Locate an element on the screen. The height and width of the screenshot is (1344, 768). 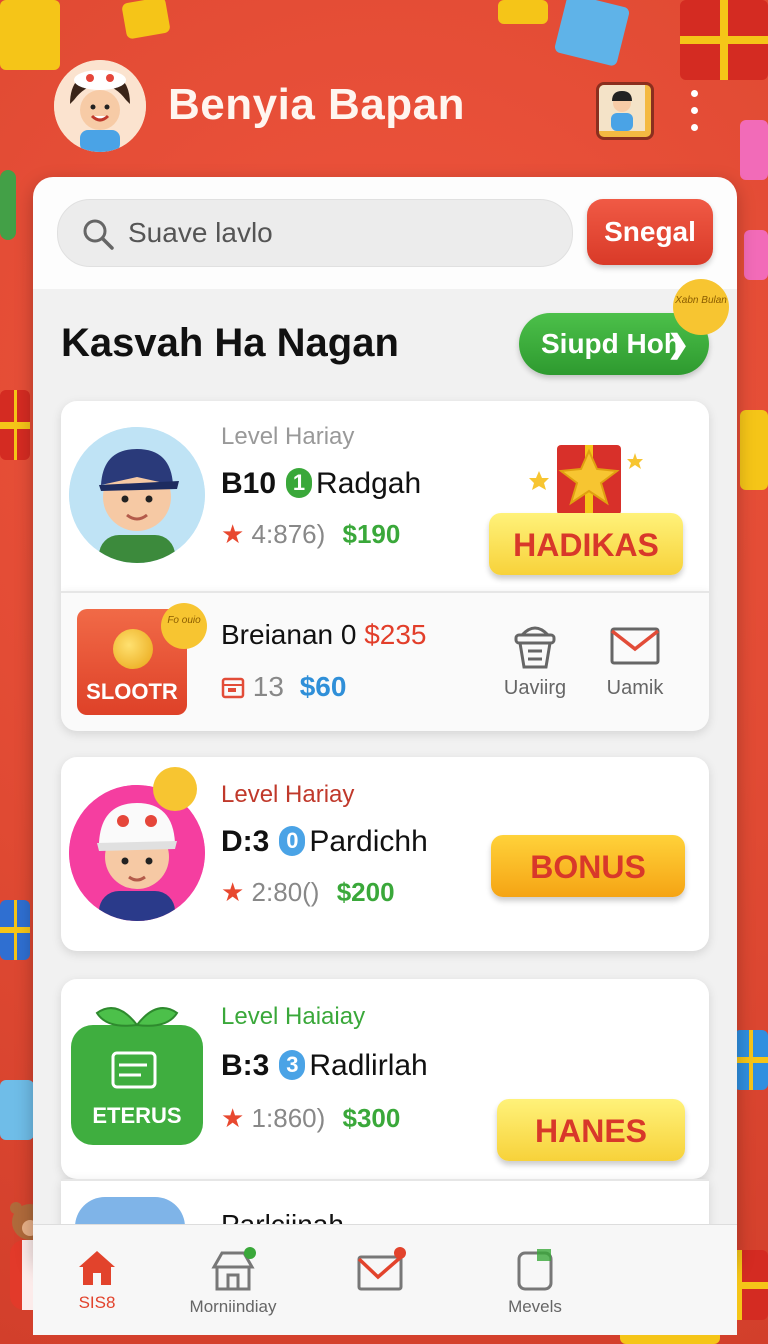
profile-avatar is located at coordinates (625, 111).